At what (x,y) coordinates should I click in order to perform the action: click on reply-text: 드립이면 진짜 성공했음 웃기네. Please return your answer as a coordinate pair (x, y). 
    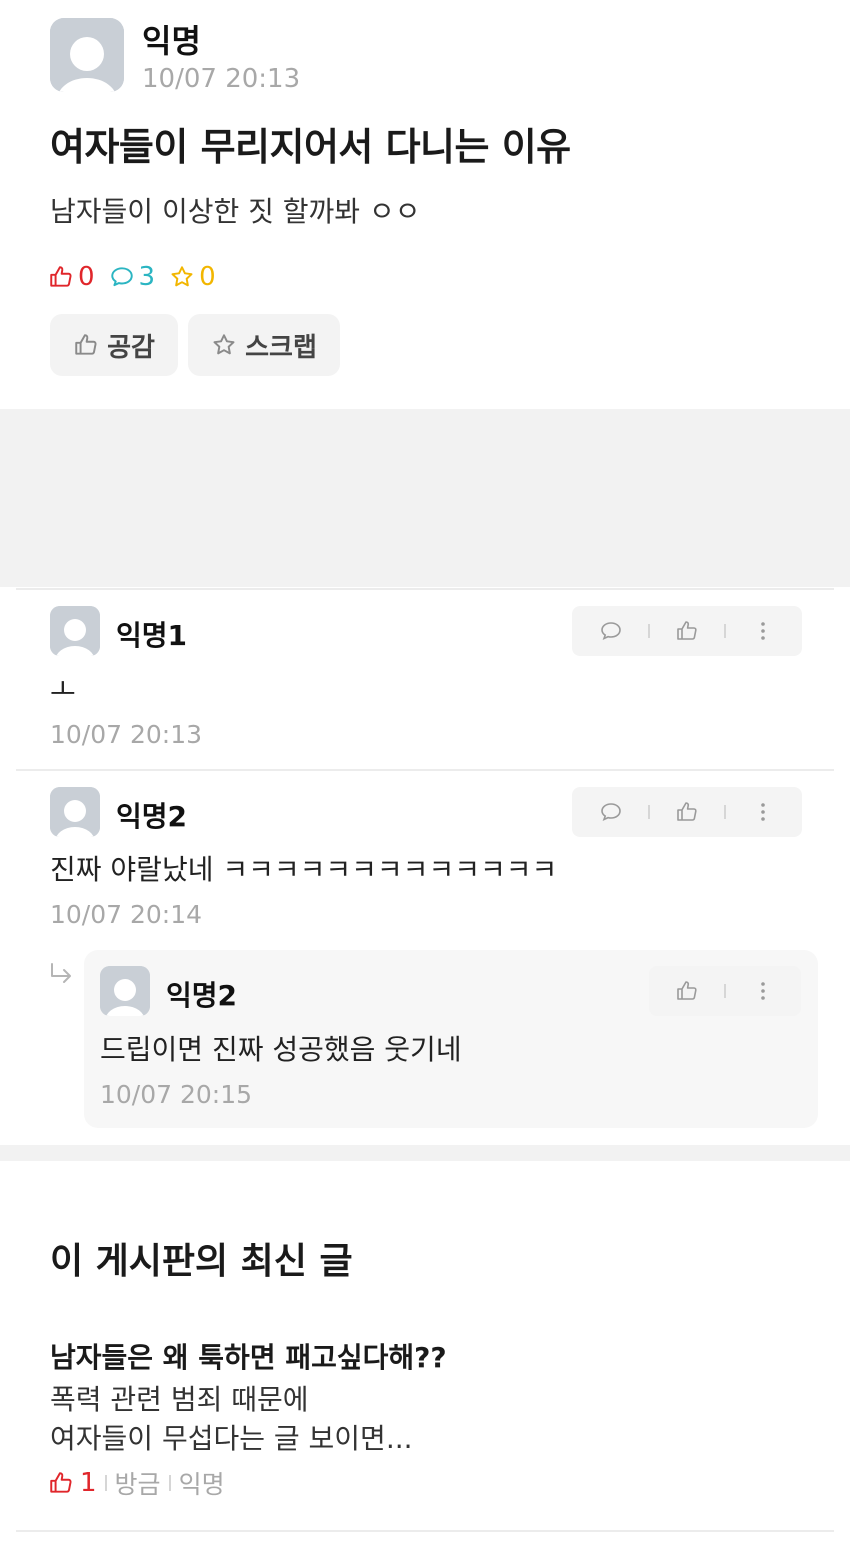
    Looking at the image, I should click on (281, 1049).